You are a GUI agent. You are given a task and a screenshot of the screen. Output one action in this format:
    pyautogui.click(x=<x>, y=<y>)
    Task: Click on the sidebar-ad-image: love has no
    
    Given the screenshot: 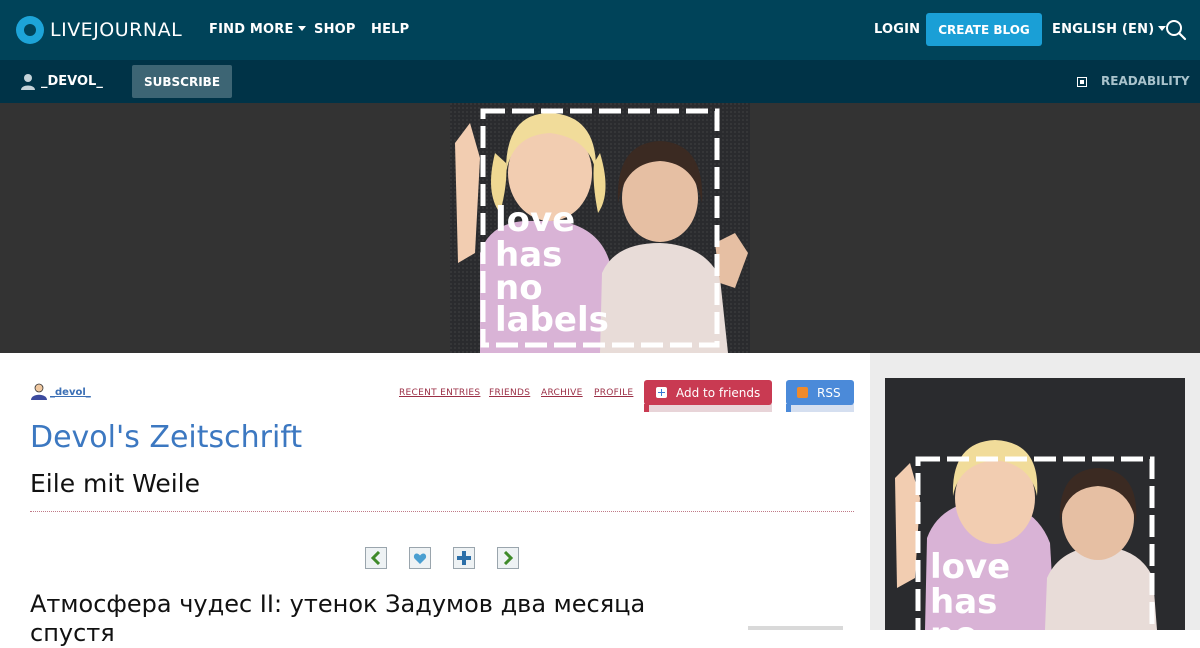 What is the action you would take?
    pyautogui.click(x=1035, y=504)
    